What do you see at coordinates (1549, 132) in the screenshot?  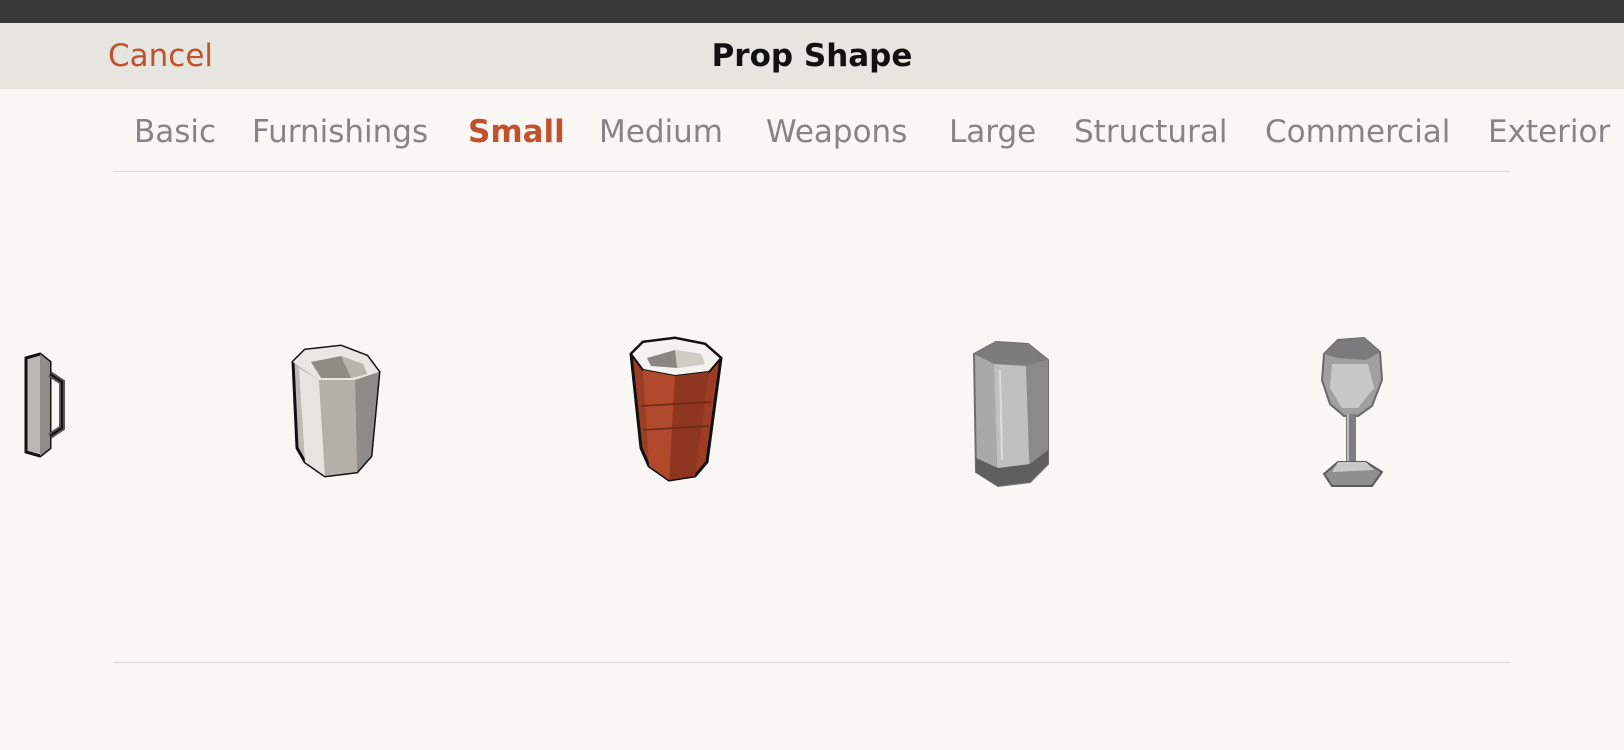 I see `tab-exterior: Exterior` at bounding box center [1549, 132].